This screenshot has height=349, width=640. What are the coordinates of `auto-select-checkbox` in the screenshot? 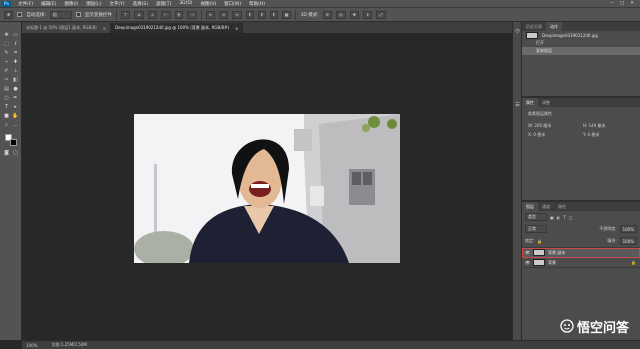 It's located at (20, 14).